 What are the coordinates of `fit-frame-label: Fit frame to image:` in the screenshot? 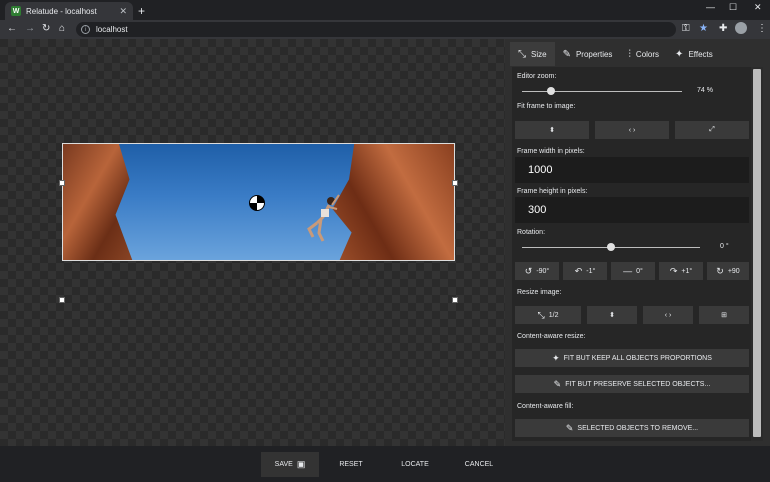 It's located at (546, 106).